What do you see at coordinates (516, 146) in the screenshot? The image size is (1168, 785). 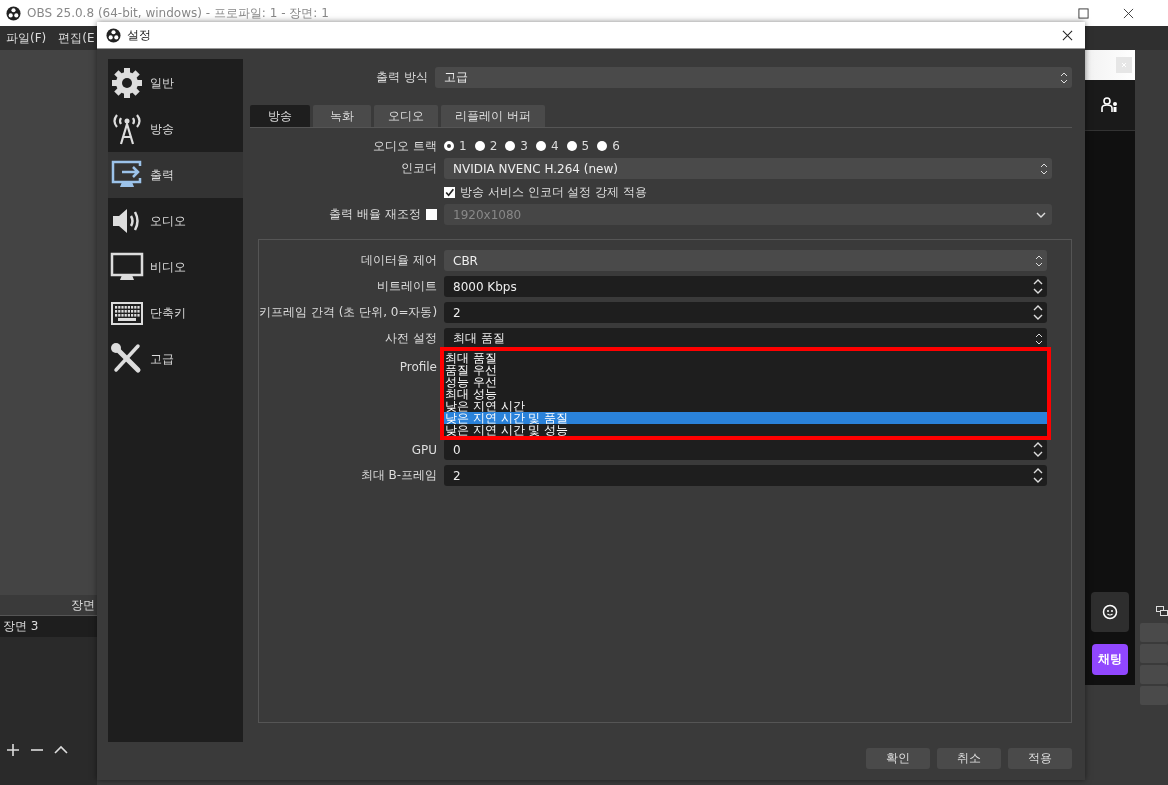 I see `track-radio: 3` at bounding box center [516, 146].